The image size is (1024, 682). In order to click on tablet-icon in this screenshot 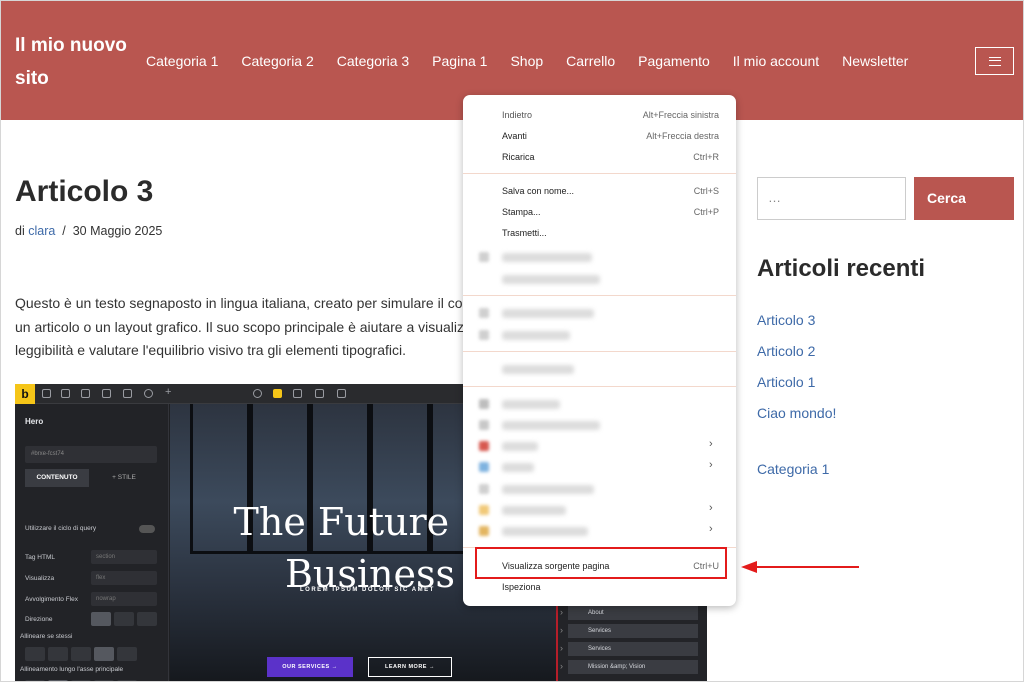, I will do `click(319, 393)`.